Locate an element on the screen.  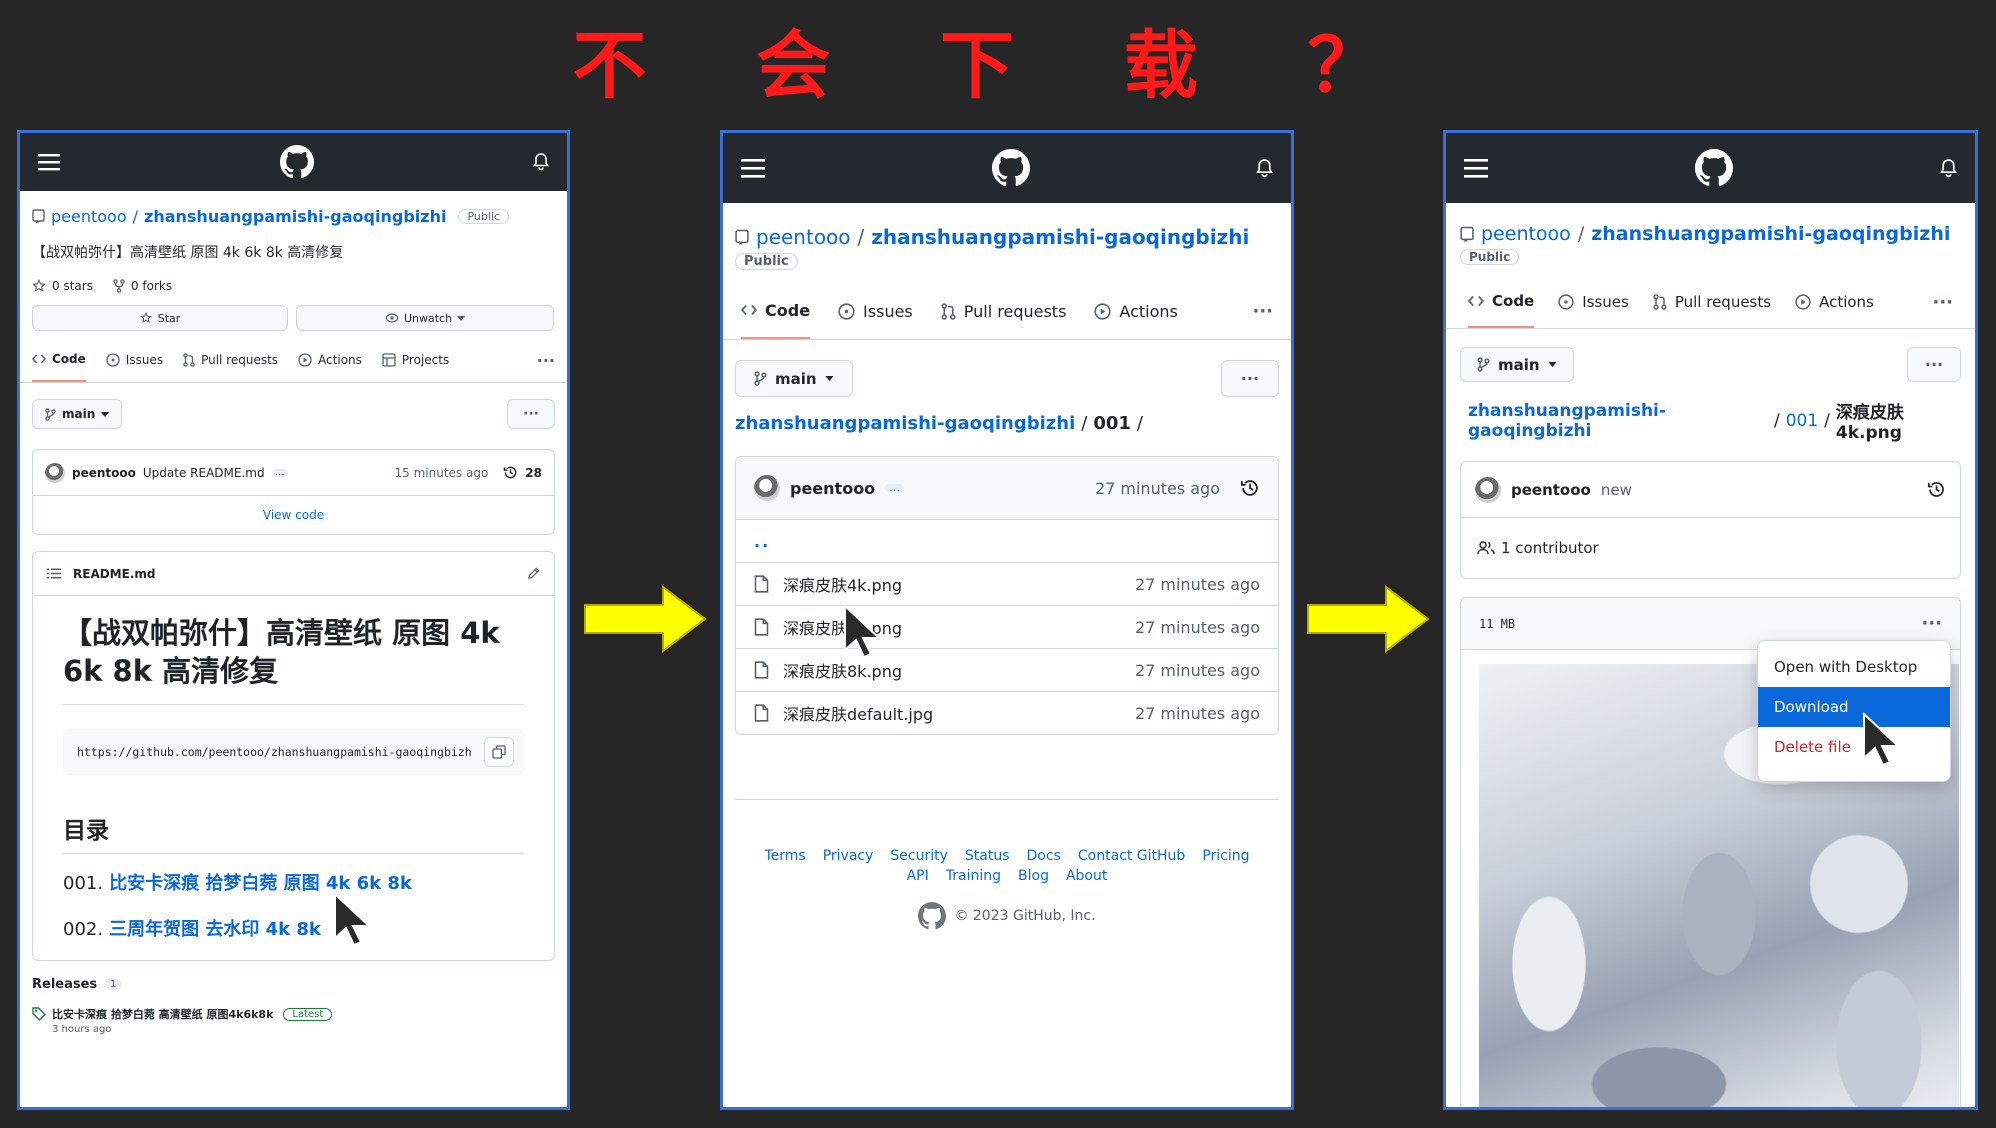
footer-link-privacy: Privacy is located at coordinates (848, 856).